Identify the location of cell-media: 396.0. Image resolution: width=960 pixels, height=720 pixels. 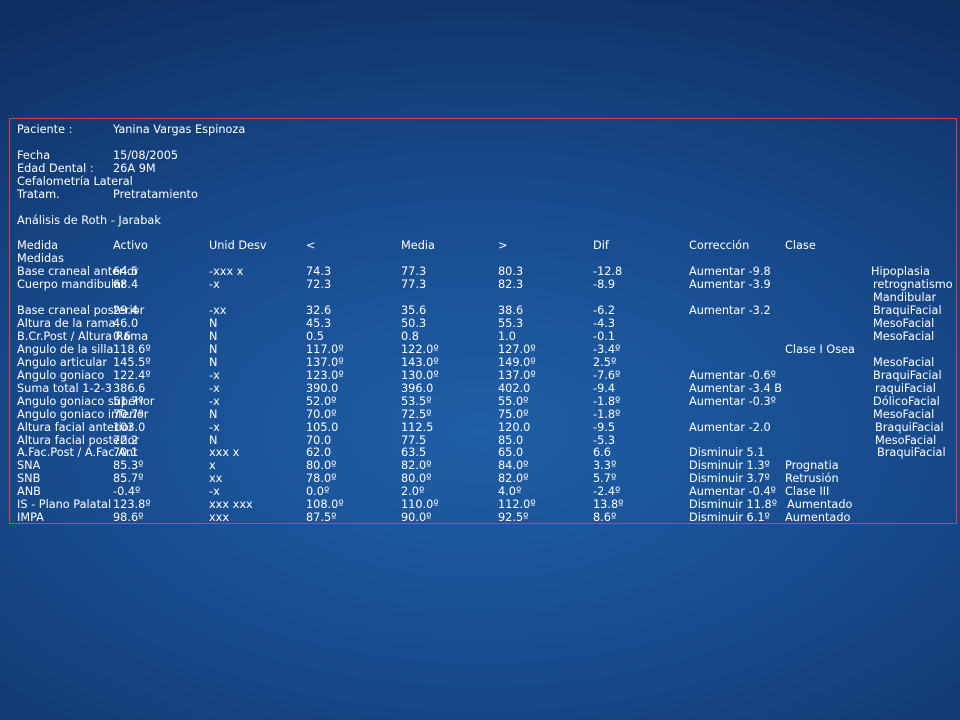
(417, 388).